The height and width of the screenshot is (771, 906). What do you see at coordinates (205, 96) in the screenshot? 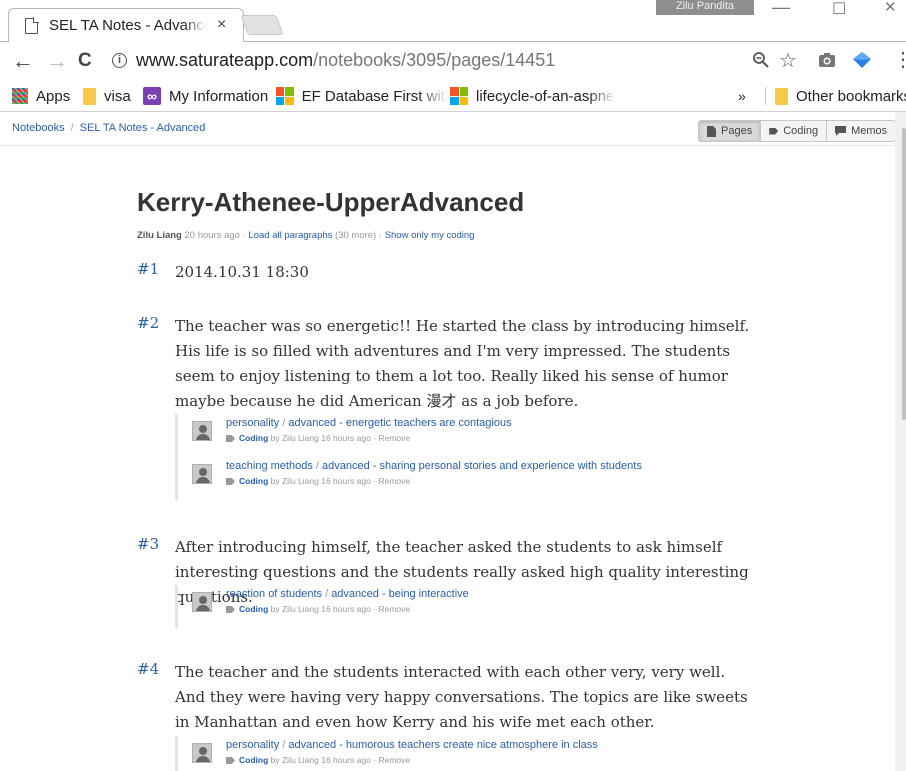
I see `bookmark-my-information: ∞ My Information` at bounding box center [205, 96].